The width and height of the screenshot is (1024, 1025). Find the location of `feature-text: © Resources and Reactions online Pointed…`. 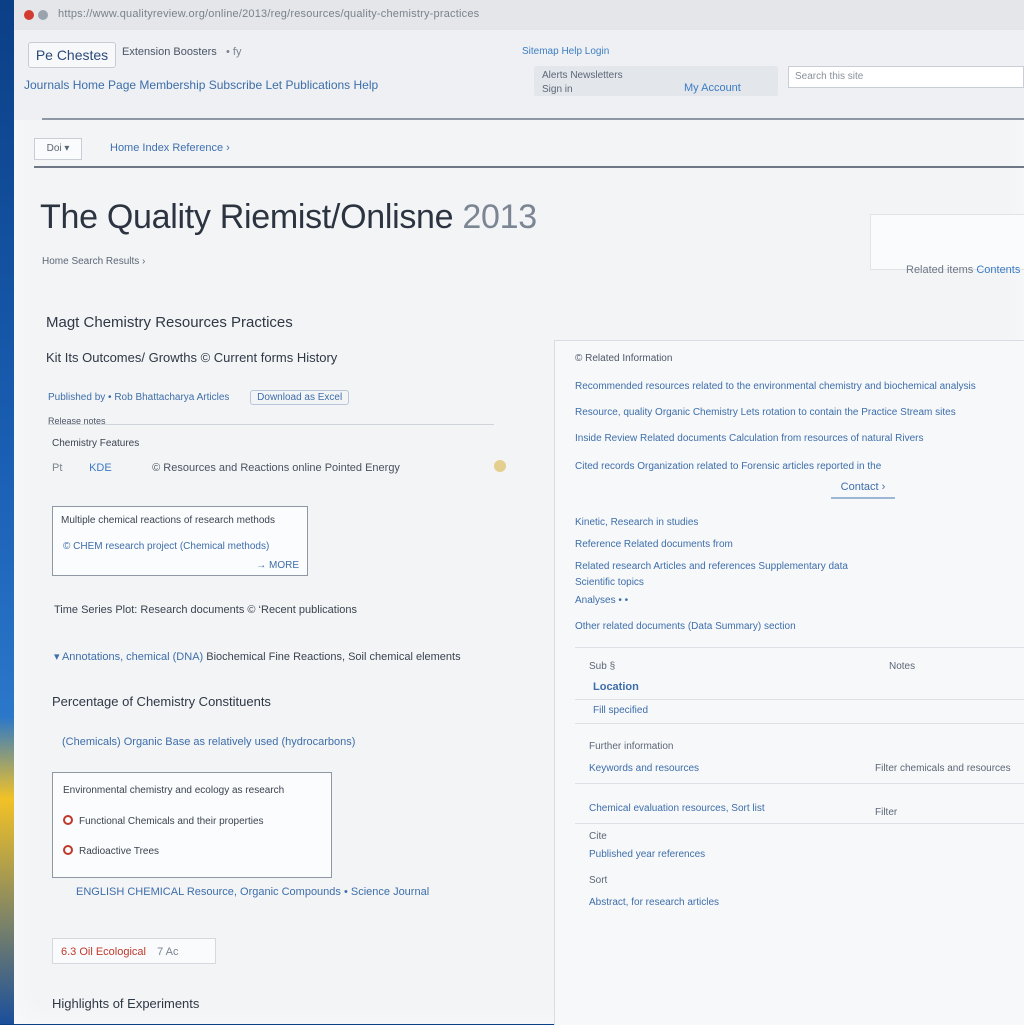

feature-text: © Resources and Reactions online Pointed… is located at coordinates (276, 468).